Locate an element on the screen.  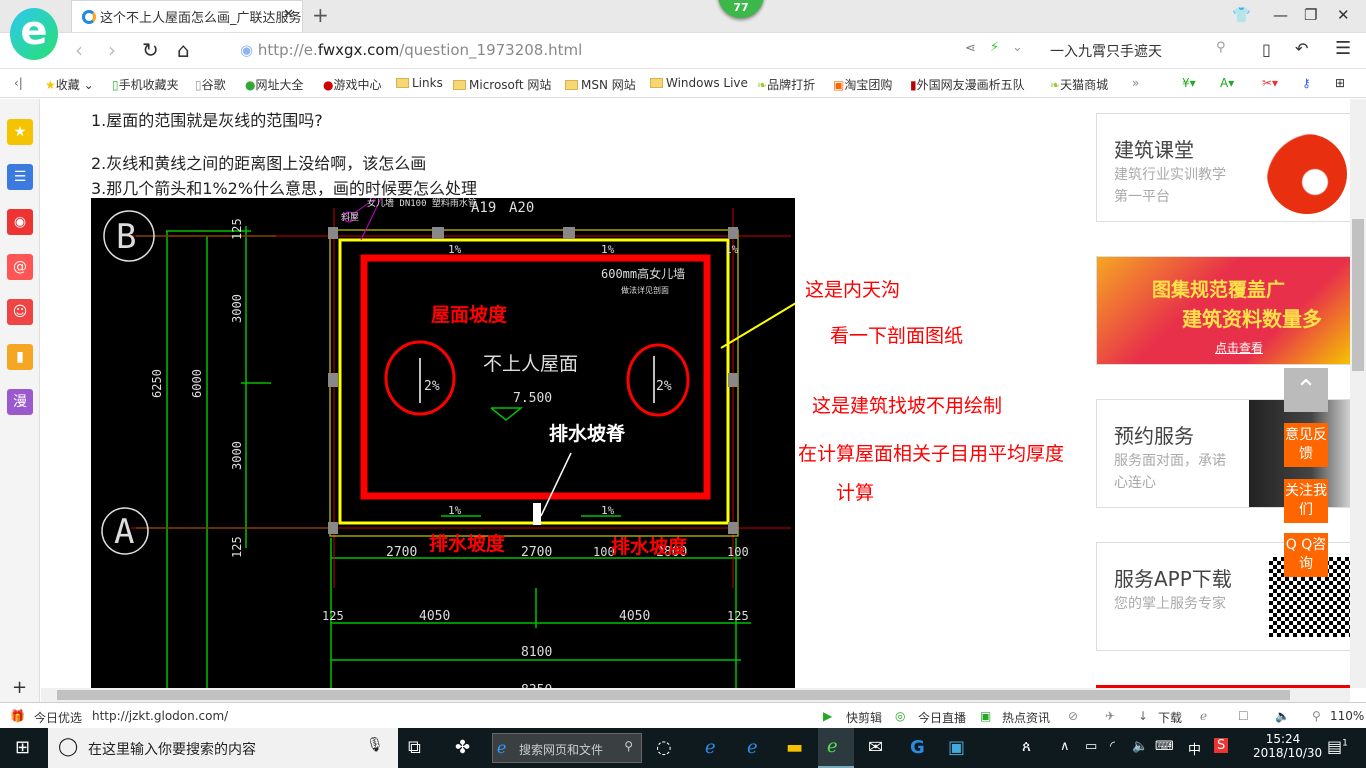
ime-indicator: 中 is located at coordinates (1194, 748).